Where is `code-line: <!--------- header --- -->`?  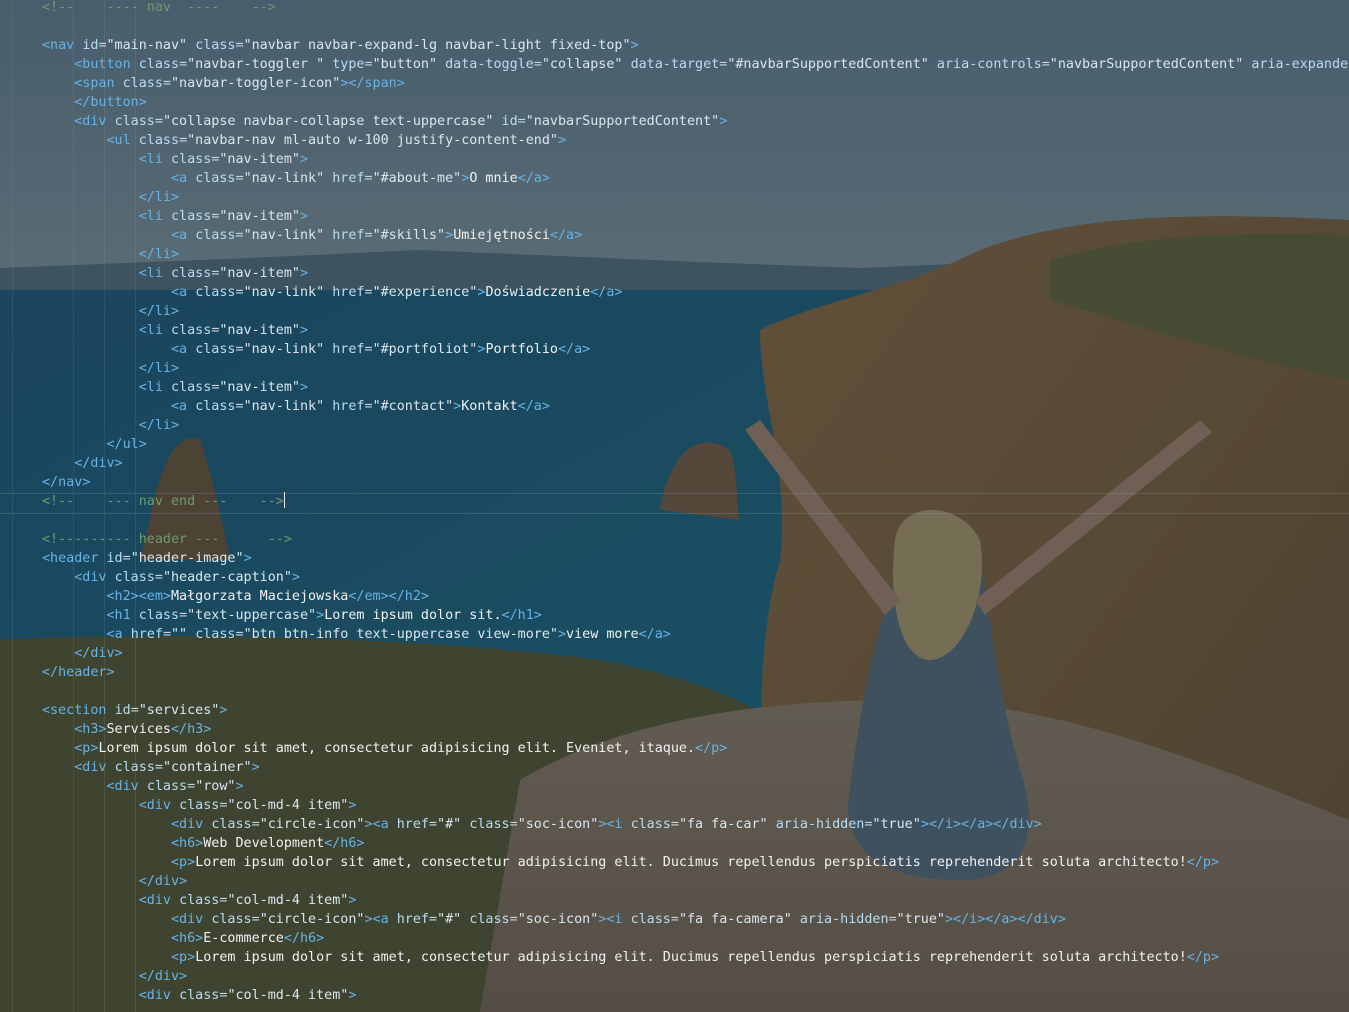 code-line: <!--------- header --- --> is located at coordinates (167, 539).